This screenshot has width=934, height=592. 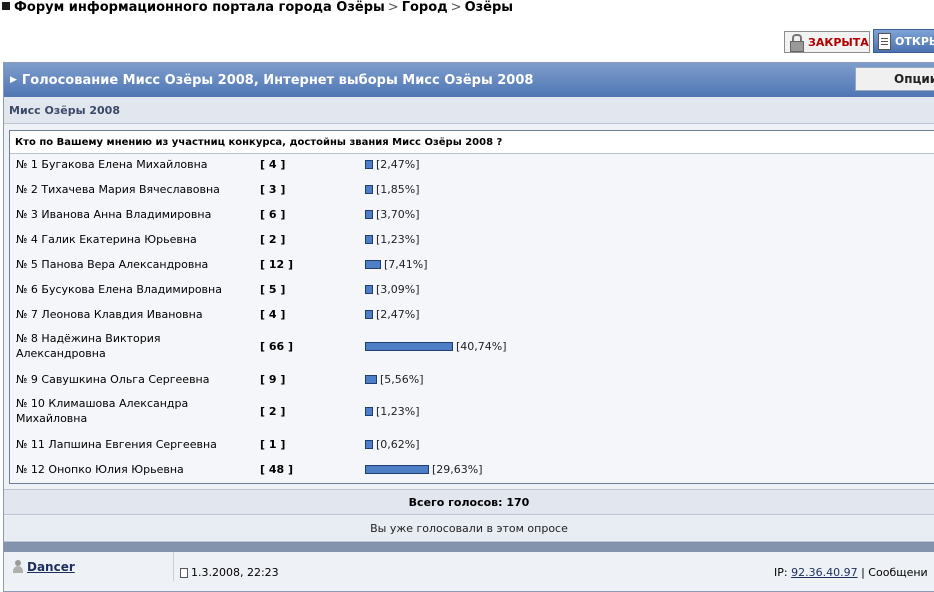 What do you see at coordinates (114, 214) in the screenshot?
I see `poll-option-name: № 3 Иванова Анна Владимировна` at bounding box center [114, 214].